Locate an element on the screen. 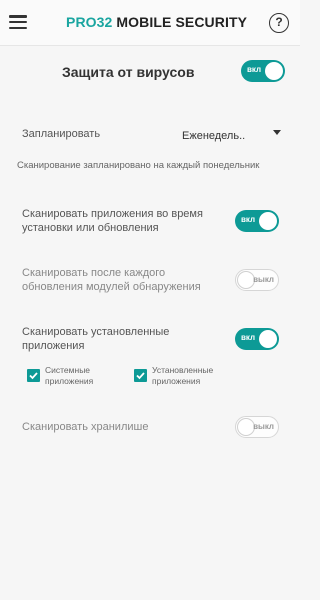 The width and height of the screenshot is (320, 600). setting-scan-installed-label: Сканировать установленные приложения is located at coordinates (95, 339).